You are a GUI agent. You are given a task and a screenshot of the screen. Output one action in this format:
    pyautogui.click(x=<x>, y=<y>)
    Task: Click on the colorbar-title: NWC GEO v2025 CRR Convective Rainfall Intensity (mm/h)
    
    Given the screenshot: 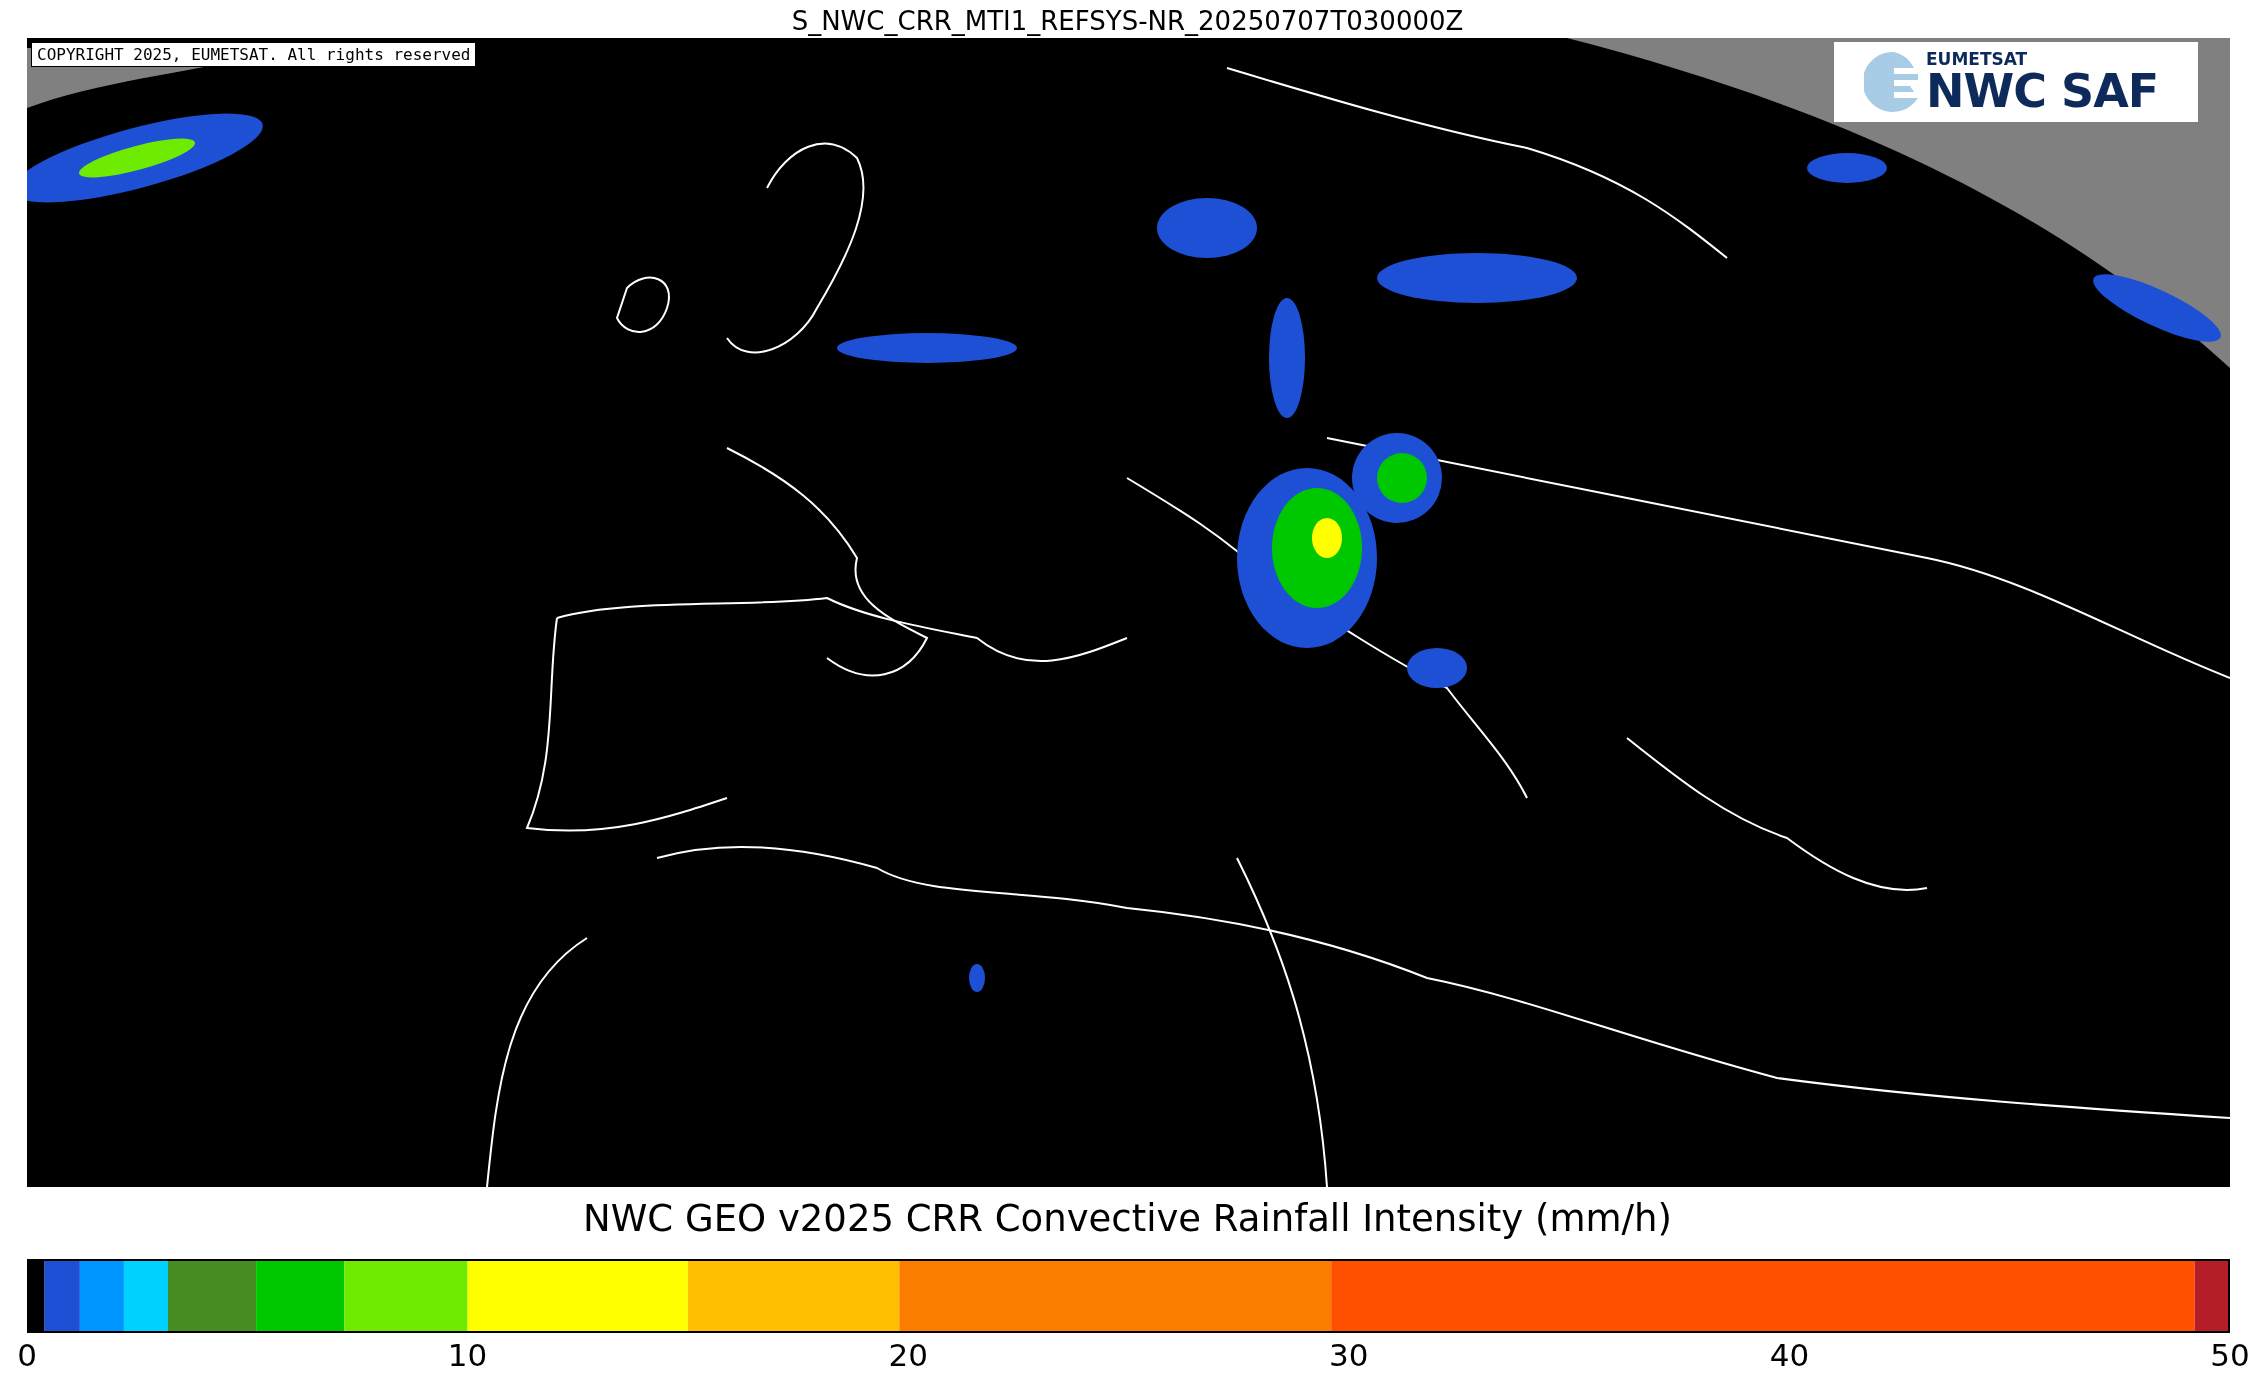 What is the action you would take?
    pyautogui.click(x=1127, y=1219)
    